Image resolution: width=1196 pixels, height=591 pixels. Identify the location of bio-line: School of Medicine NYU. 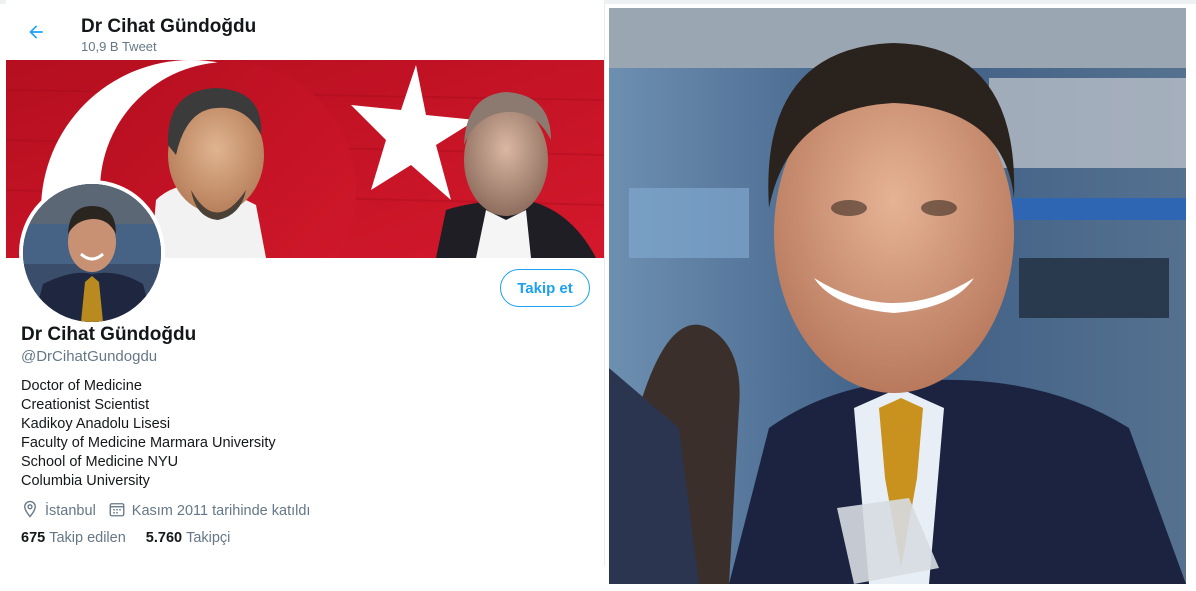
(100, 462).